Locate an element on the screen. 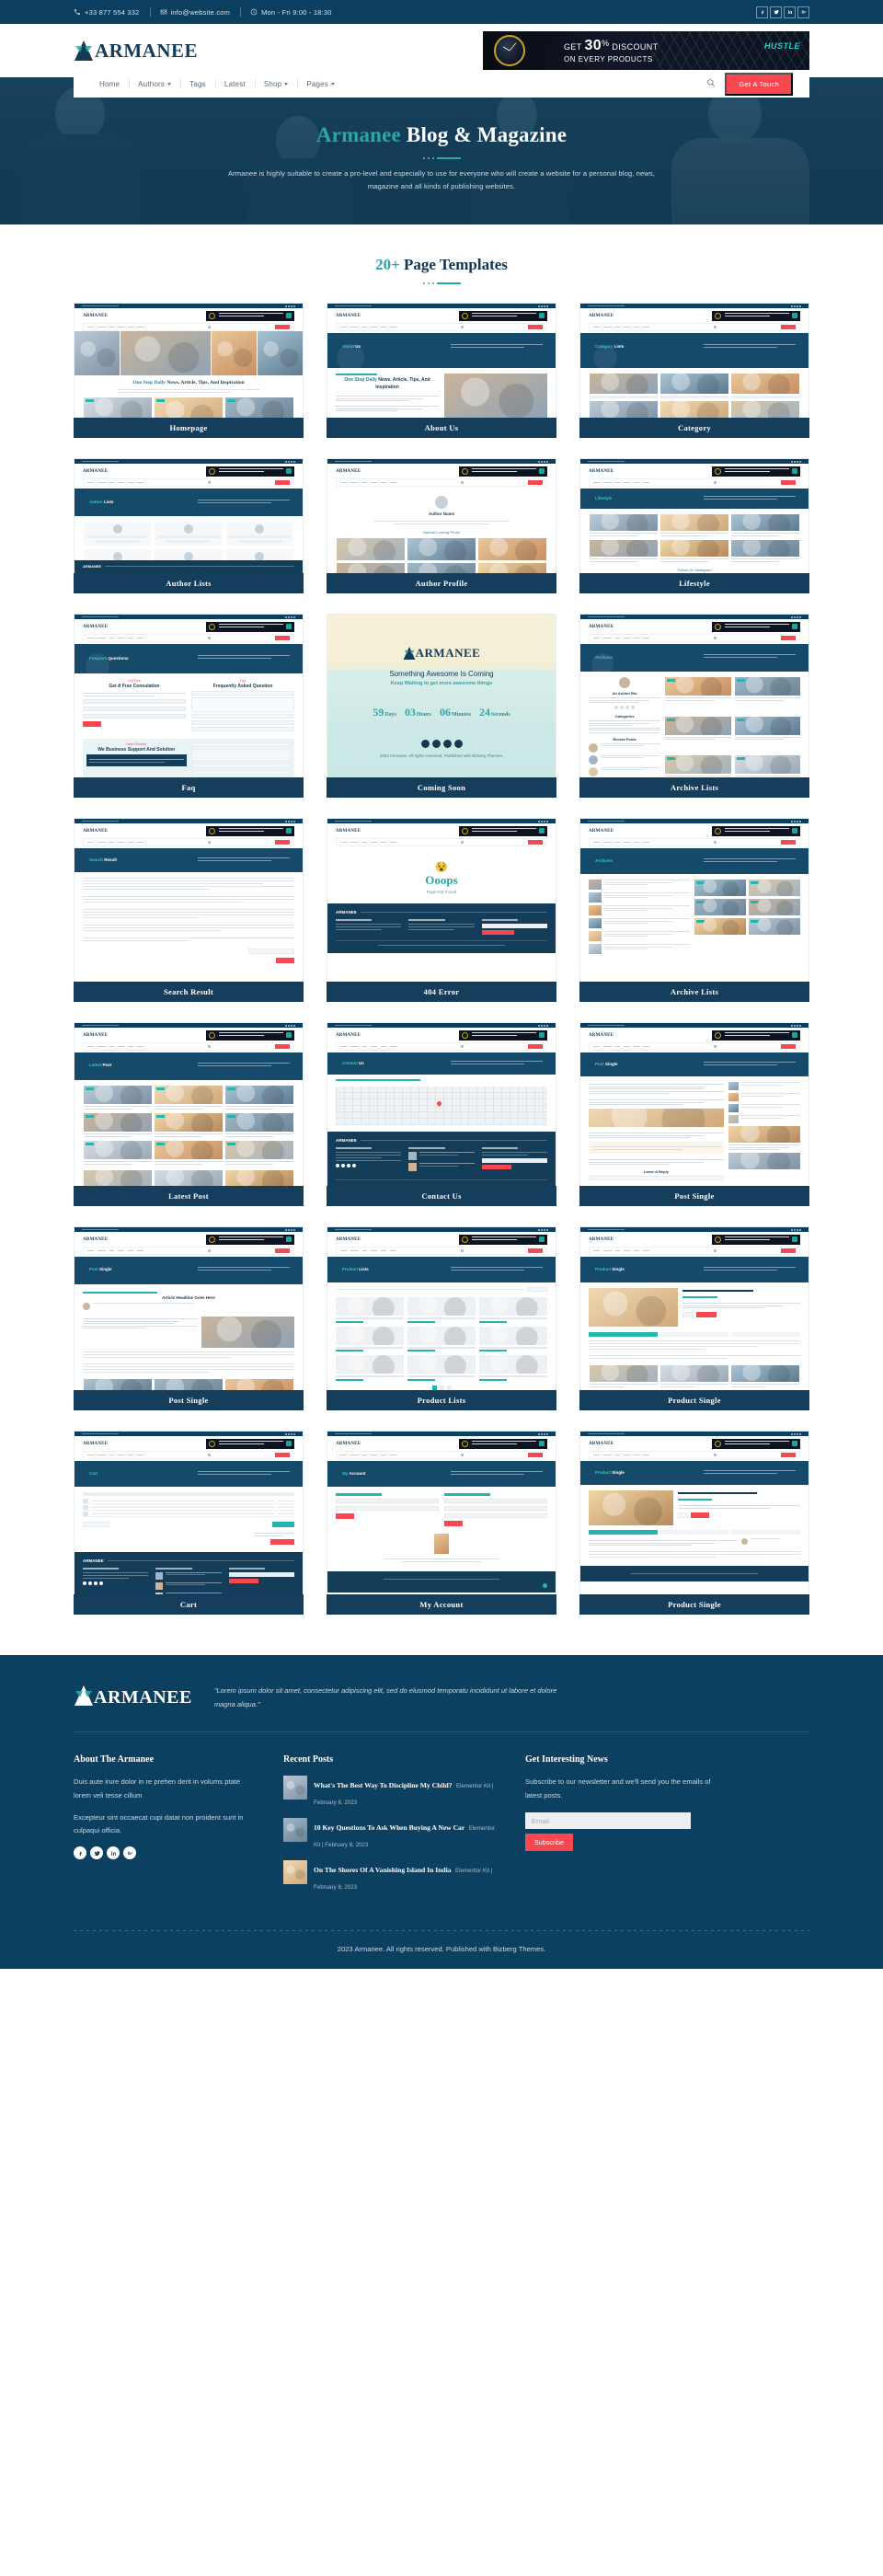 The width and height of the screenshot is (883, 2576). hero-title-accent: Armanee is located at coordinates (358, 135).